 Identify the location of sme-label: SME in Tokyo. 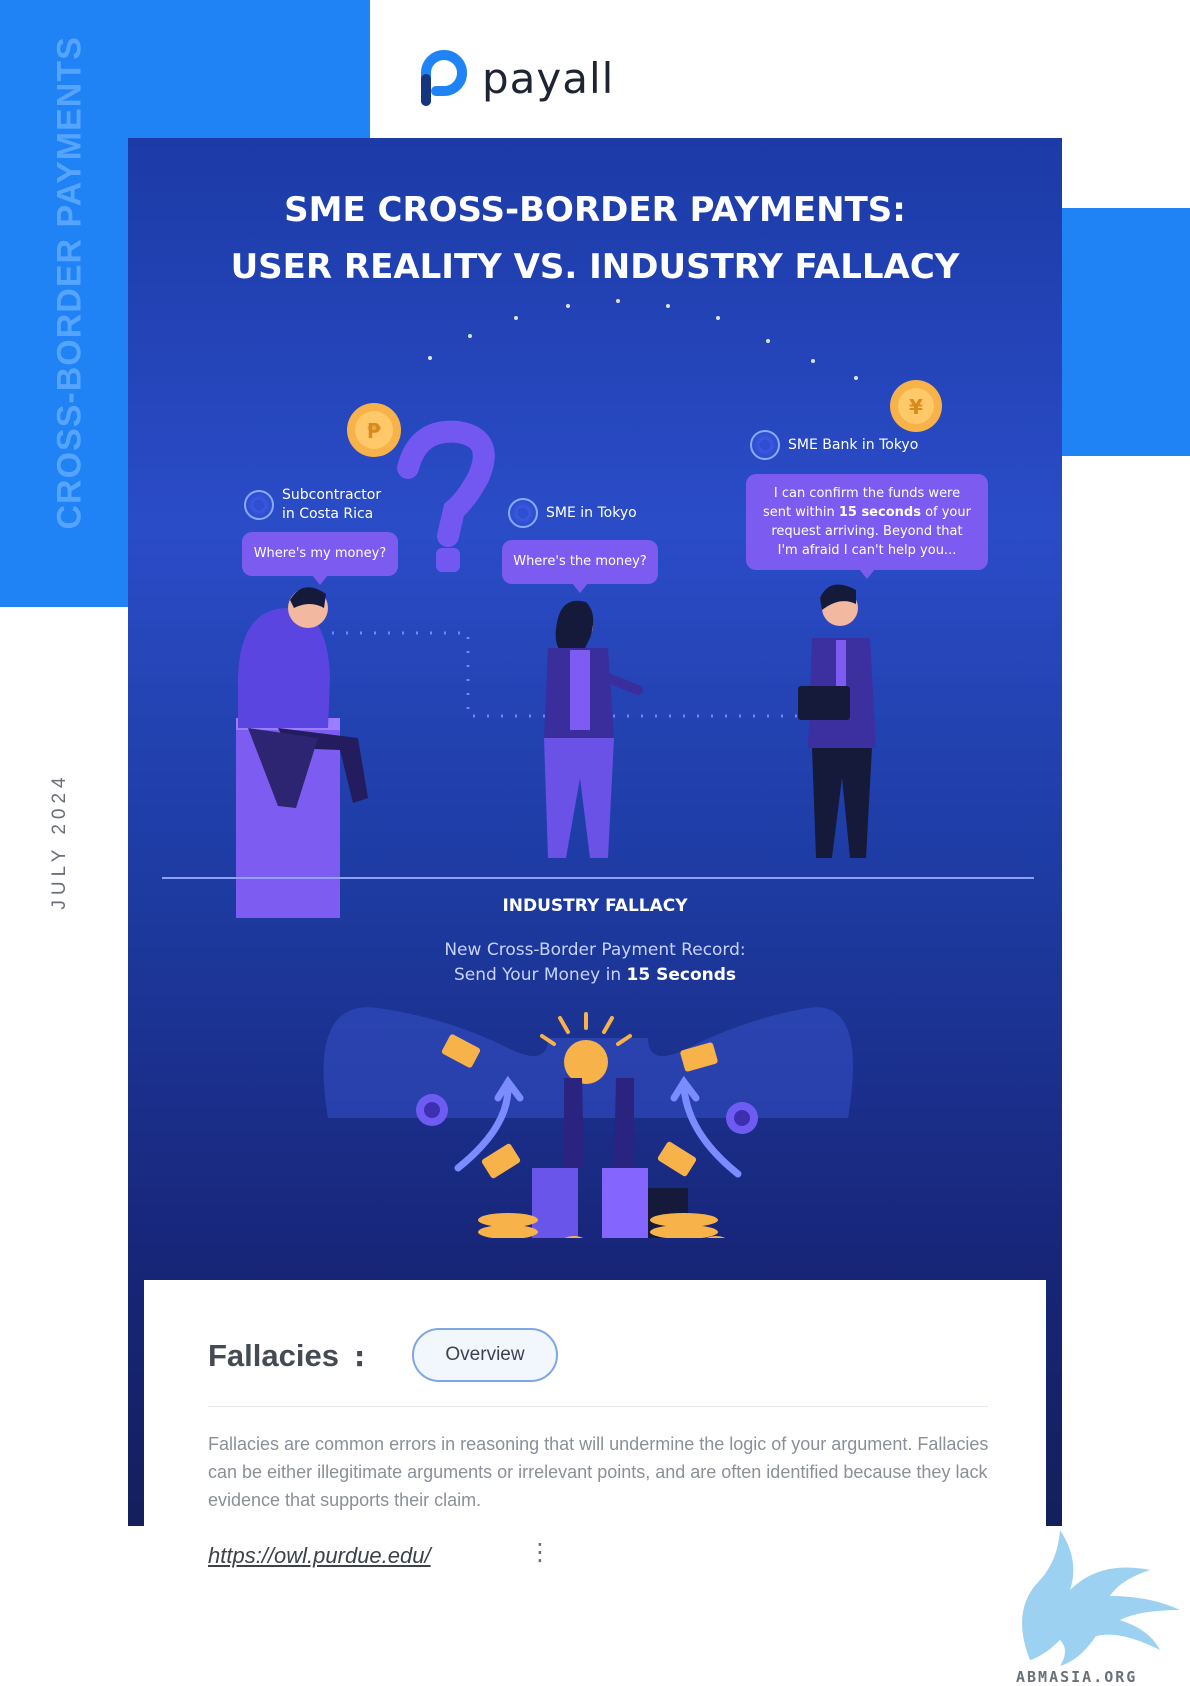
(572, 513).